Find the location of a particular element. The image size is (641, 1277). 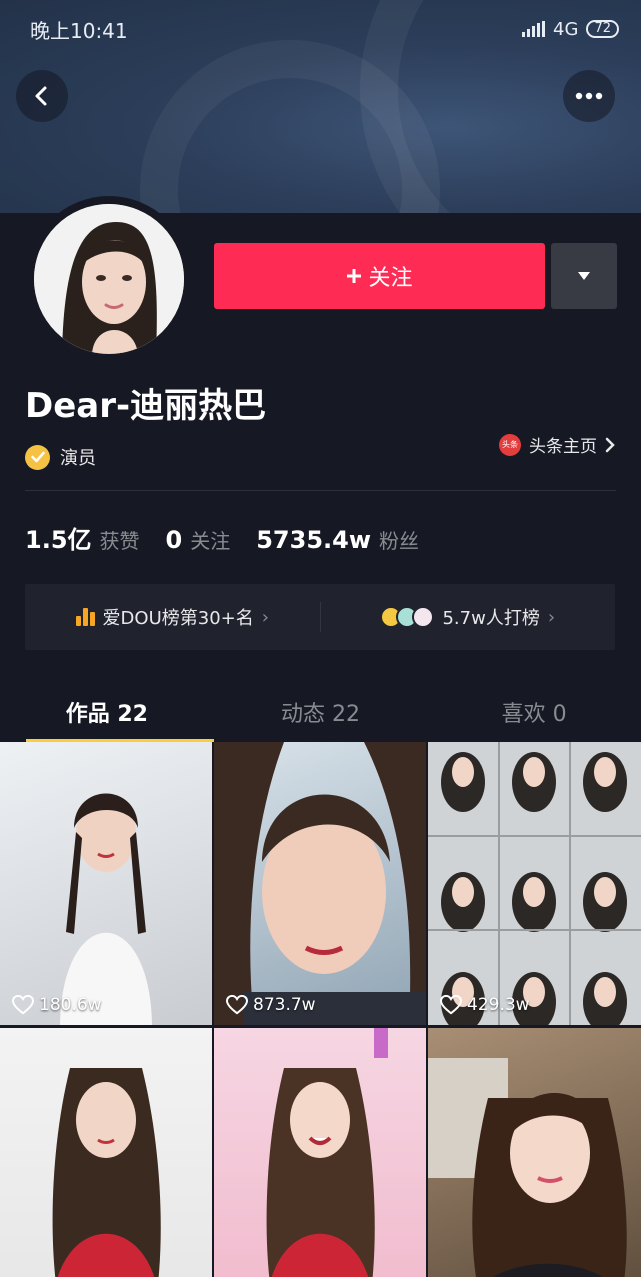

stat-value: 0 is located at coordinates (174, 540).